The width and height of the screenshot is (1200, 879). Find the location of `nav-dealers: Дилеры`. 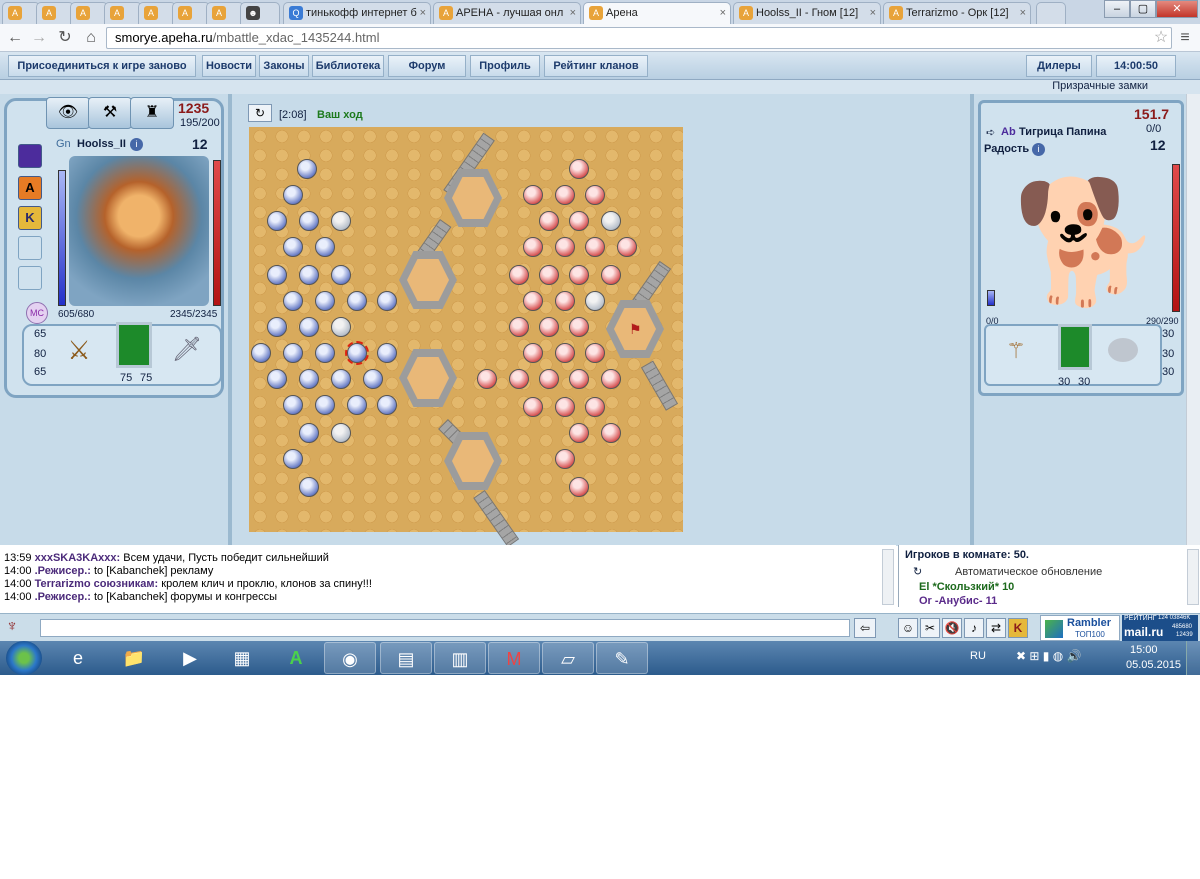

nav-dealers: Дилеры is located at coordinates (1059, 66).